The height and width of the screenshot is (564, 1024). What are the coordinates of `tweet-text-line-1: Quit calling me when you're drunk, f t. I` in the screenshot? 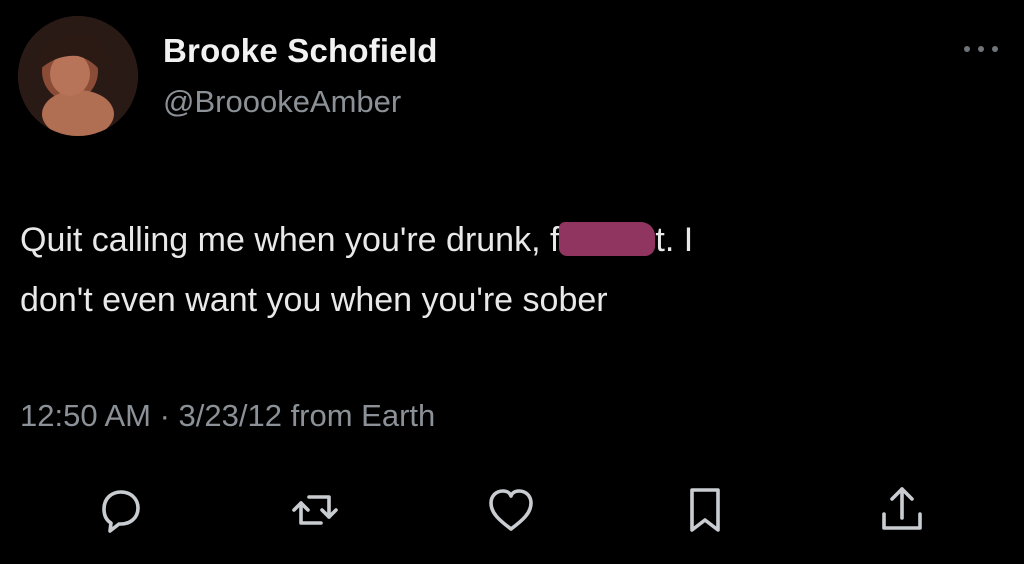 It's located at (500, 240).